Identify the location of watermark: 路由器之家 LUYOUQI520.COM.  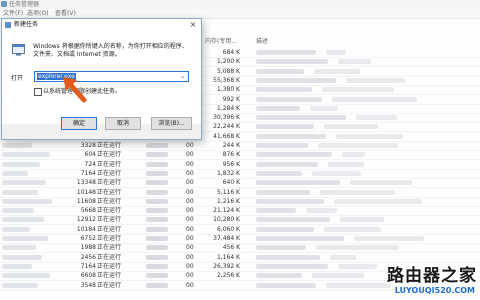
(421, 282).